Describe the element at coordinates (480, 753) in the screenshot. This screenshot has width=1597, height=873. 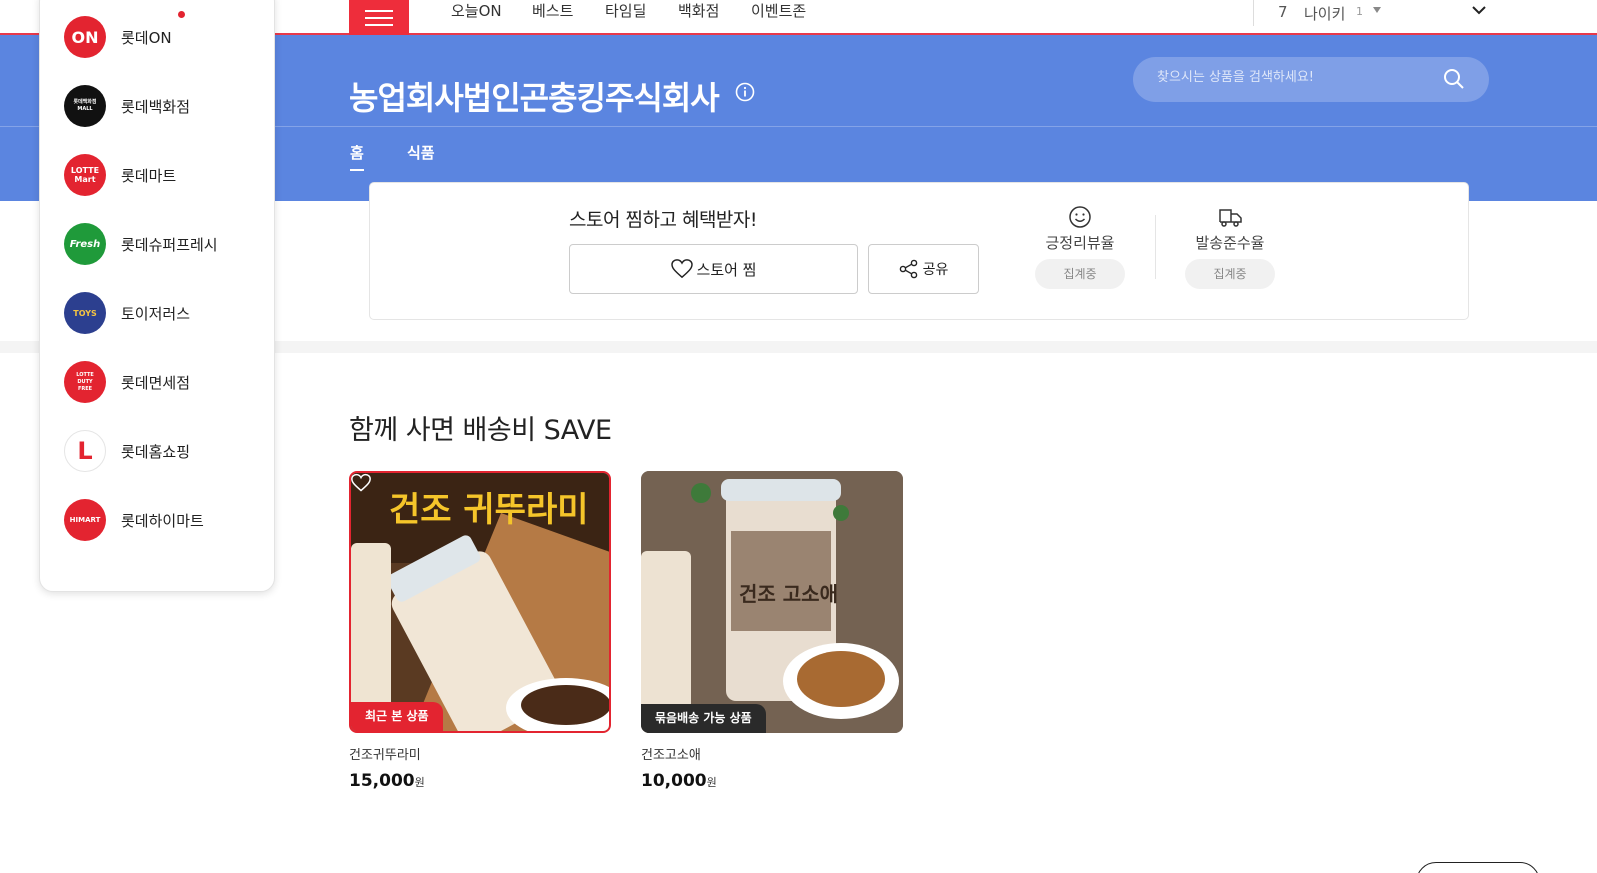
I see `product-name: 건조귀뚜라미` at that location.